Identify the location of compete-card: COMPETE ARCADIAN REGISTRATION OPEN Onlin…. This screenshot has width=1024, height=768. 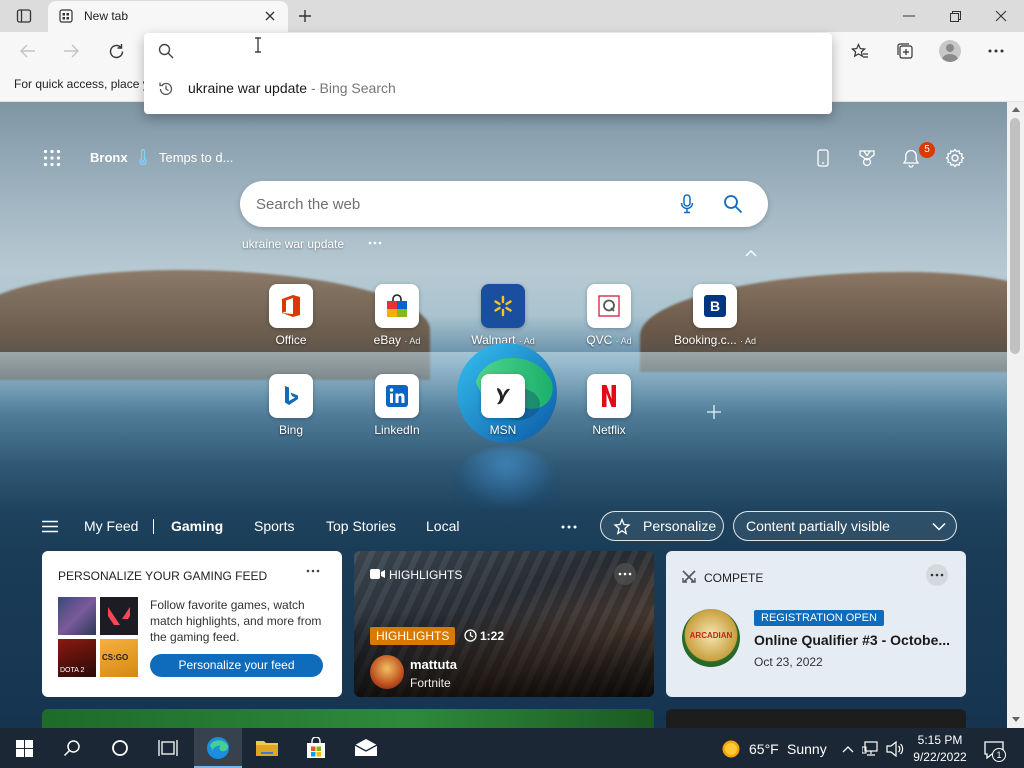
(816, 624).